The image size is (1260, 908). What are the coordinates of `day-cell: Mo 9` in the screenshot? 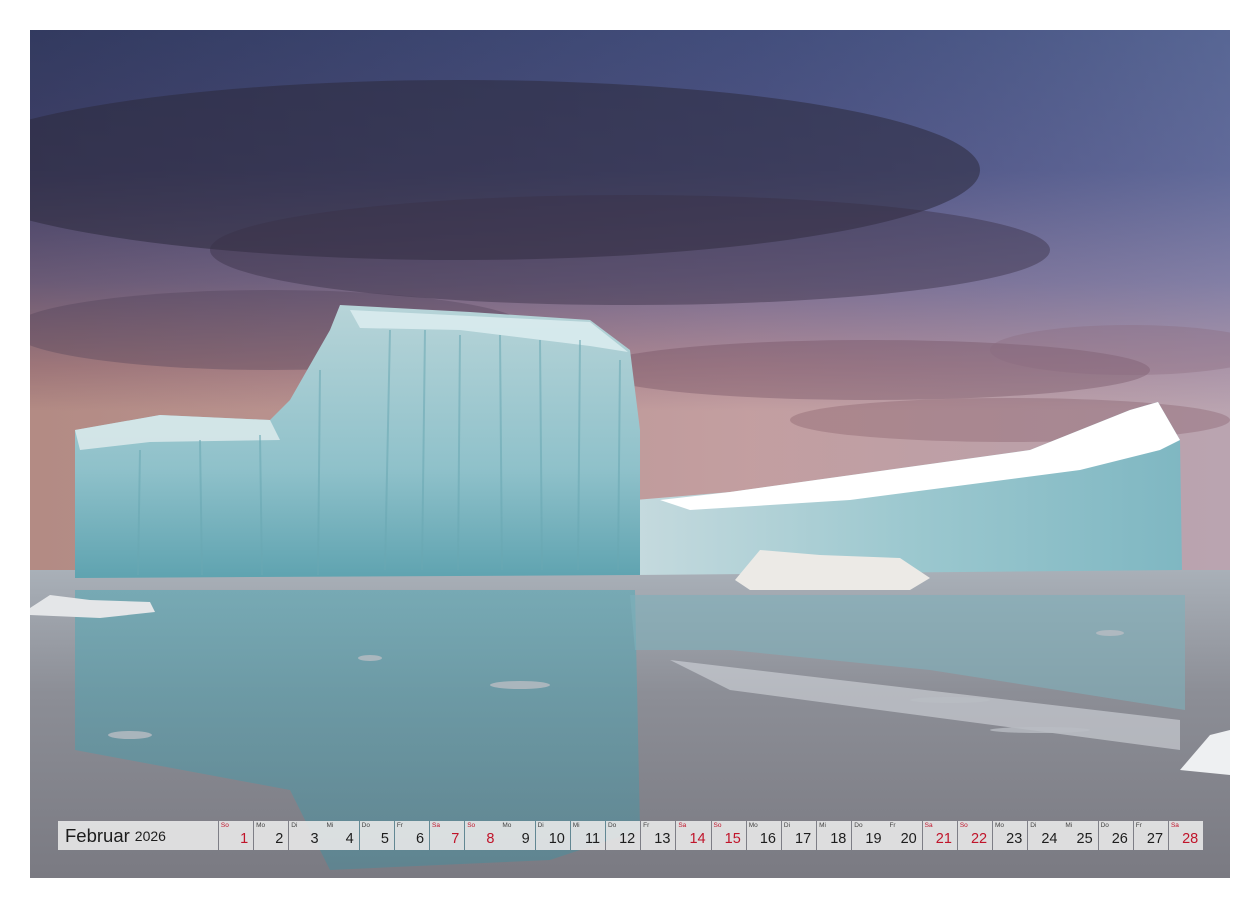 It's located at (517, 835).